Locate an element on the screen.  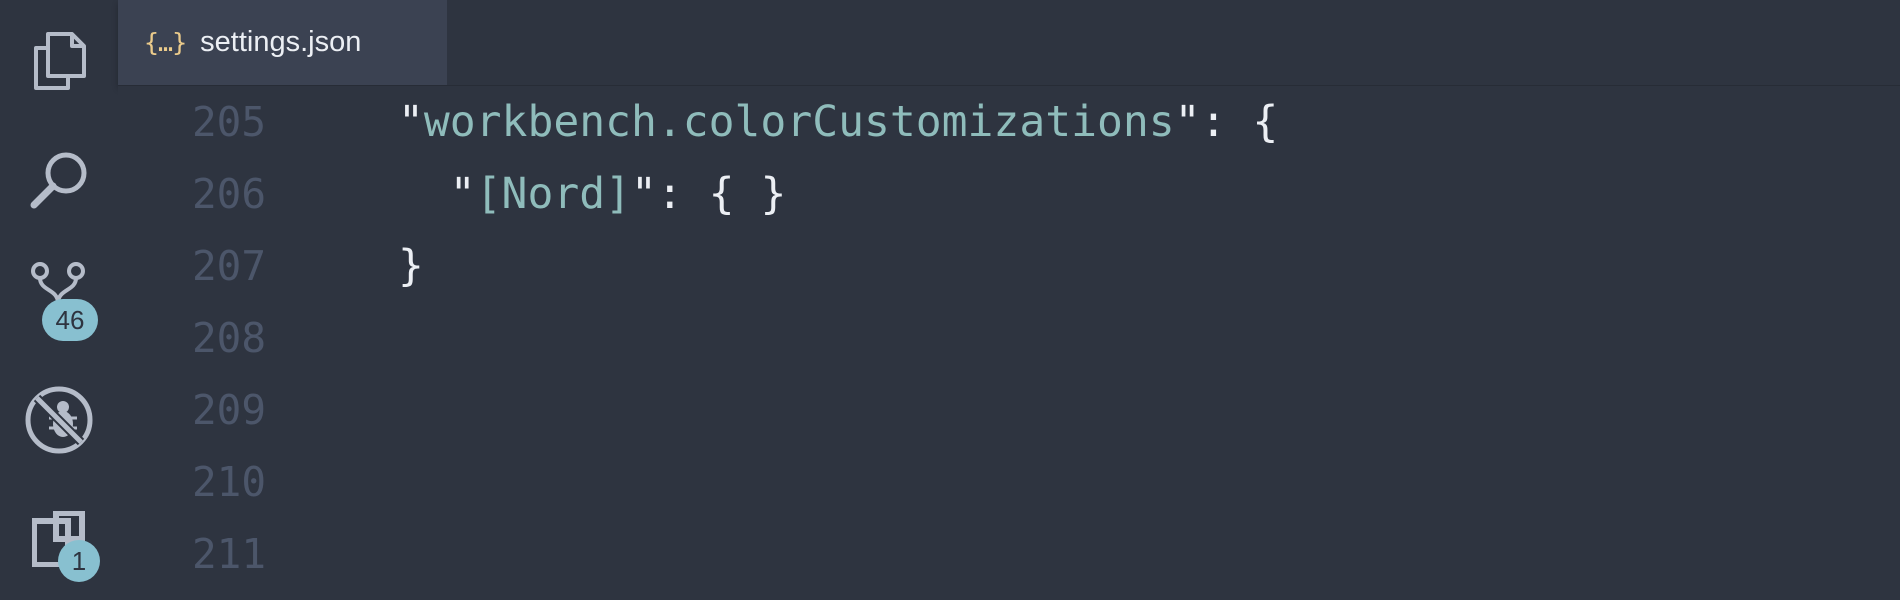
search-button is located at coordinates (59, 180).